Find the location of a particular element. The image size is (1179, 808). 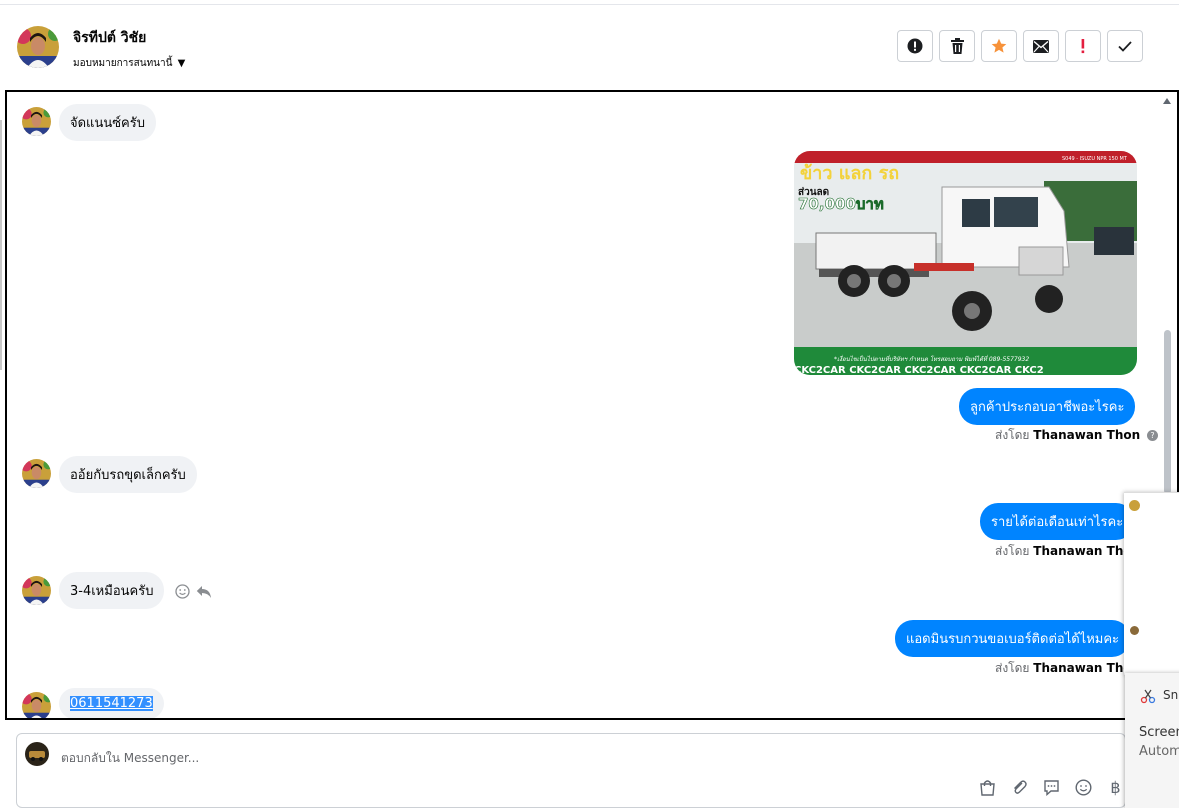

trash-icon is located at coordinates (957, 46).